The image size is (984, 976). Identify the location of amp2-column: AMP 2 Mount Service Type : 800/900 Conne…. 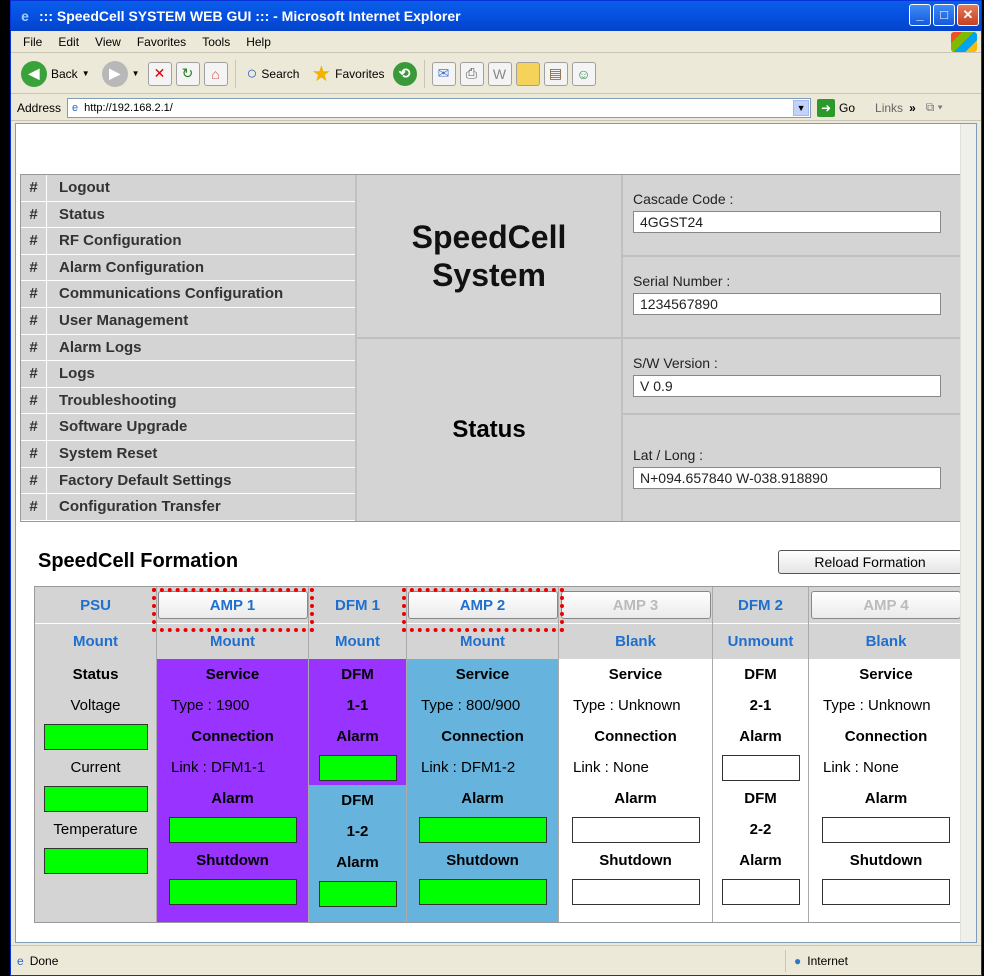
(483, 754).